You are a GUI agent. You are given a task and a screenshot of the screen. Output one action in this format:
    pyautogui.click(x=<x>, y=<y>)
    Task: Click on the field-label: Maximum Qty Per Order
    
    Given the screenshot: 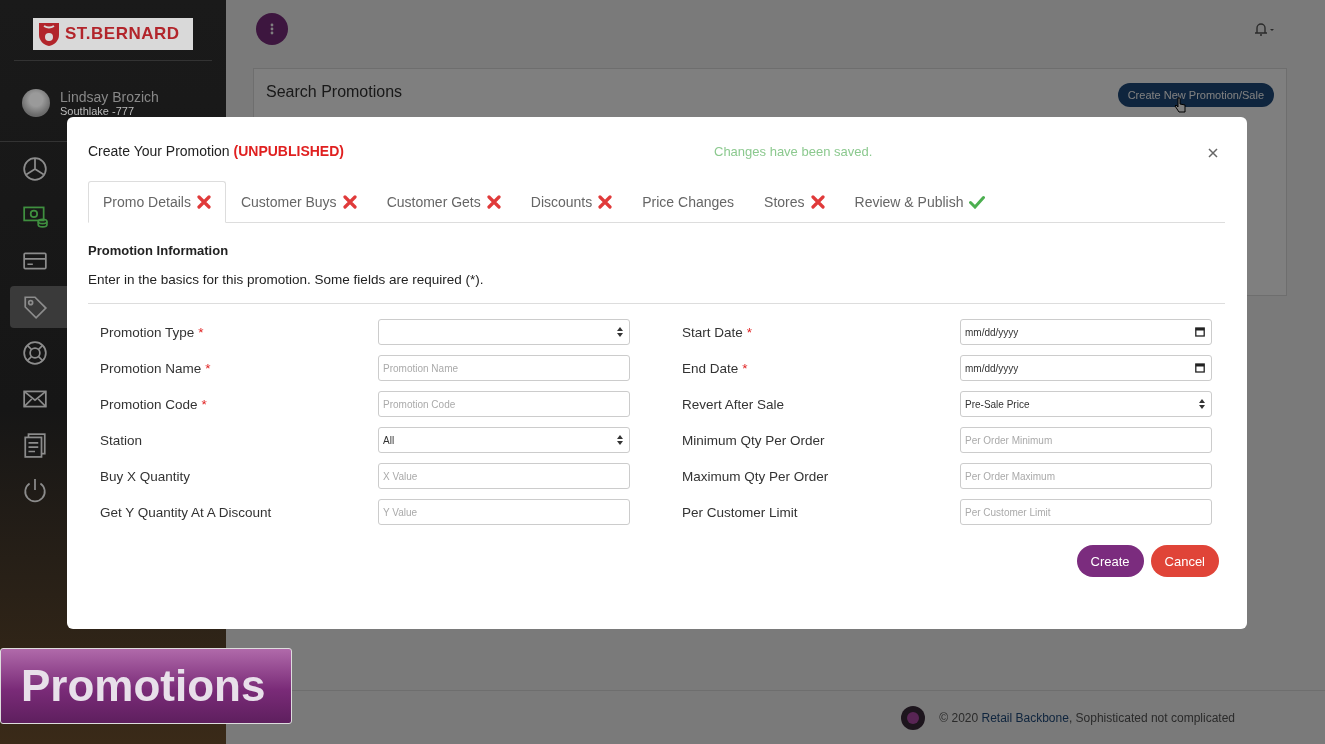 What is the action you would take?
    pyautogui.click(x=756, y=476)
    